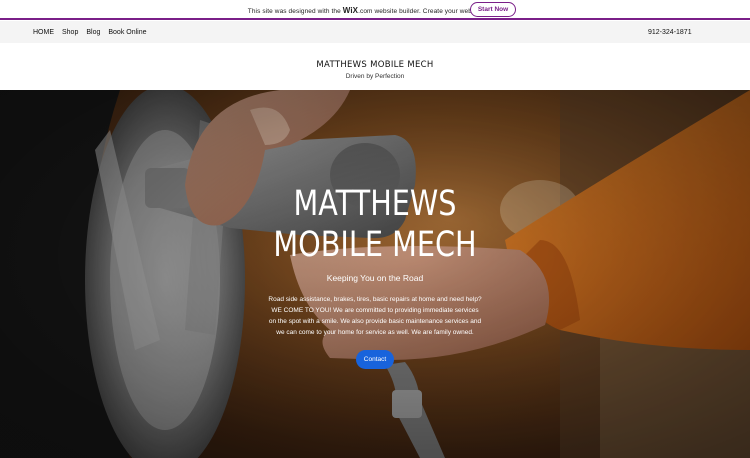 This screenshot has width=750, height=458. I want to click on start-now-button: Start Now, so click(493, 9).